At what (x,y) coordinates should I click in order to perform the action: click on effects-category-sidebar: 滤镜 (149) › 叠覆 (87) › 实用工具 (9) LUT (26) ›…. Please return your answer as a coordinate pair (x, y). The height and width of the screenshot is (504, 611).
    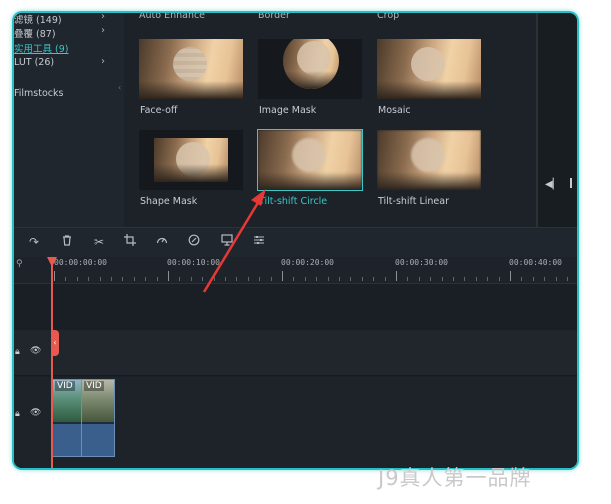
    Looking at the image, I should click on (69, 120).